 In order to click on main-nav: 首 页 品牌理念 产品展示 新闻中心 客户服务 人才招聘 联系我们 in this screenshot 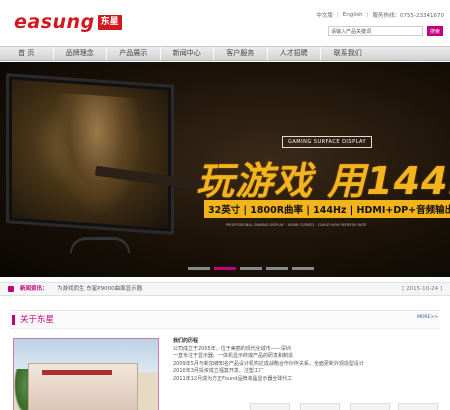, I will do `click(225, 53)`.